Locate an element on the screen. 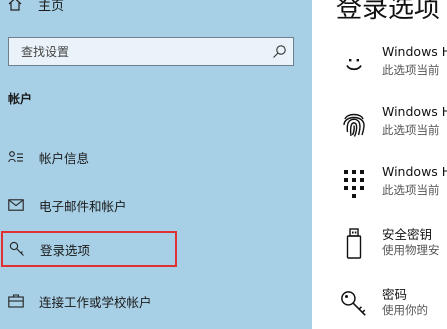 This screenshot has height=329, width=447. sidebar-item-label: 电子邮件和帐户 is located at coordinates (83, 206).